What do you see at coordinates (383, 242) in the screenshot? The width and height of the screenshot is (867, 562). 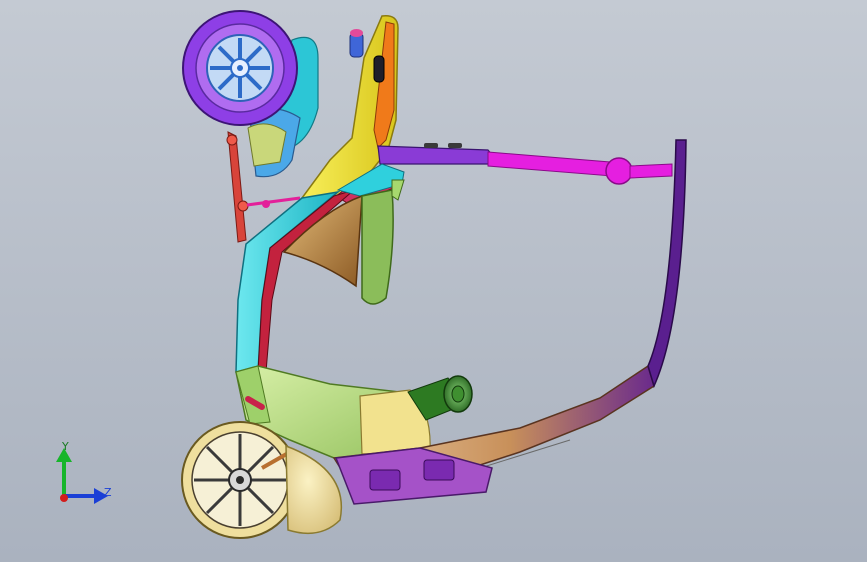 I see `seat-post` at bounding box center [383, 242].